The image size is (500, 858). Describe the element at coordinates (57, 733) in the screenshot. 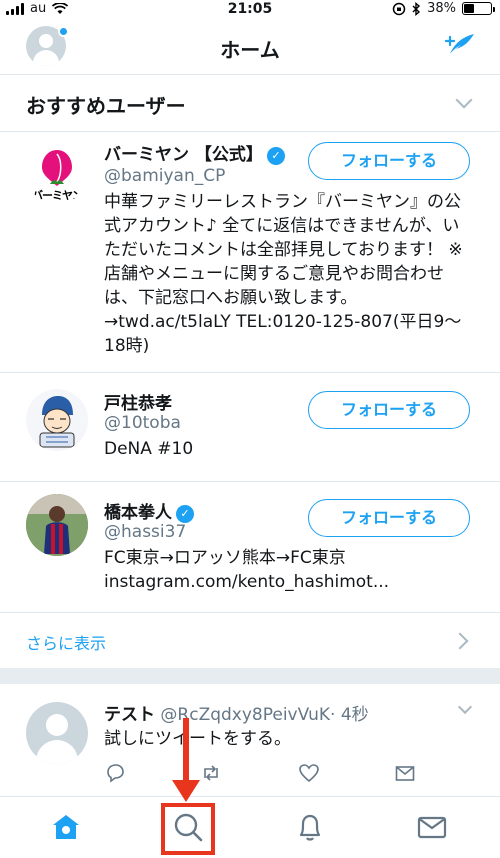

I see `tweet-avatar` at that location.